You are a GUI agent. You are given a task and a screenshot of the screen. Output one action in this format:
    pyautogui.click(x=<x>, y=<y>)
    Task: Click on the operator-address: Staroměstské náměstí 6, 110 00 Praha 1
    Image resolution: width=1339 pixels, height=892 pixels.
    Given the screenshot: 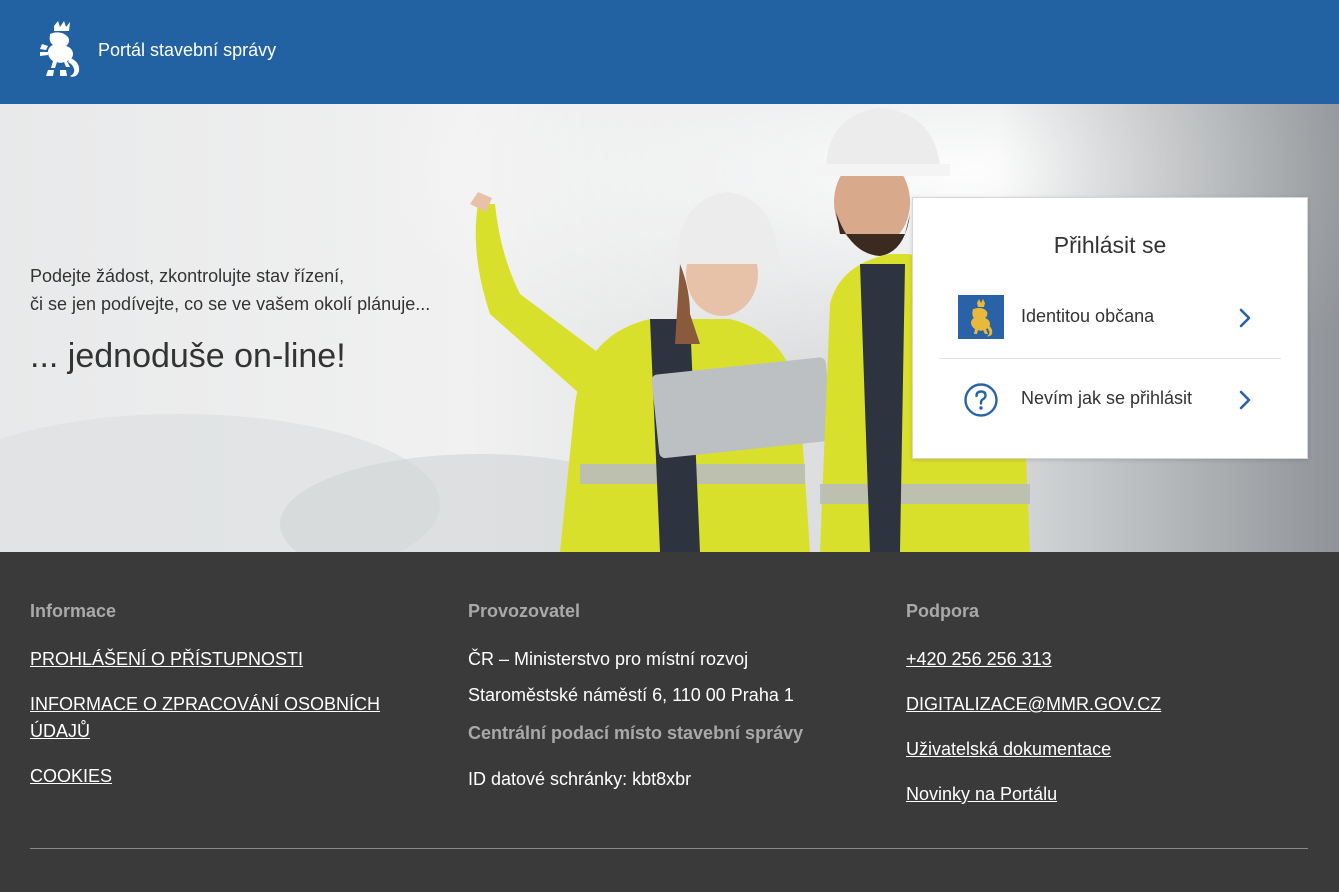 What is the action you would take?
    pyautogui.click(x=631, y=695)
    